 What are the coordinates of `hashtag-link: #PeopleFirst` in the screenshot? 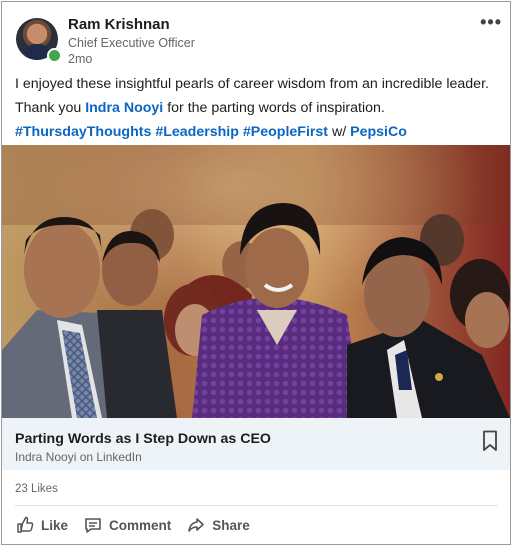 It's located at (285, 132).